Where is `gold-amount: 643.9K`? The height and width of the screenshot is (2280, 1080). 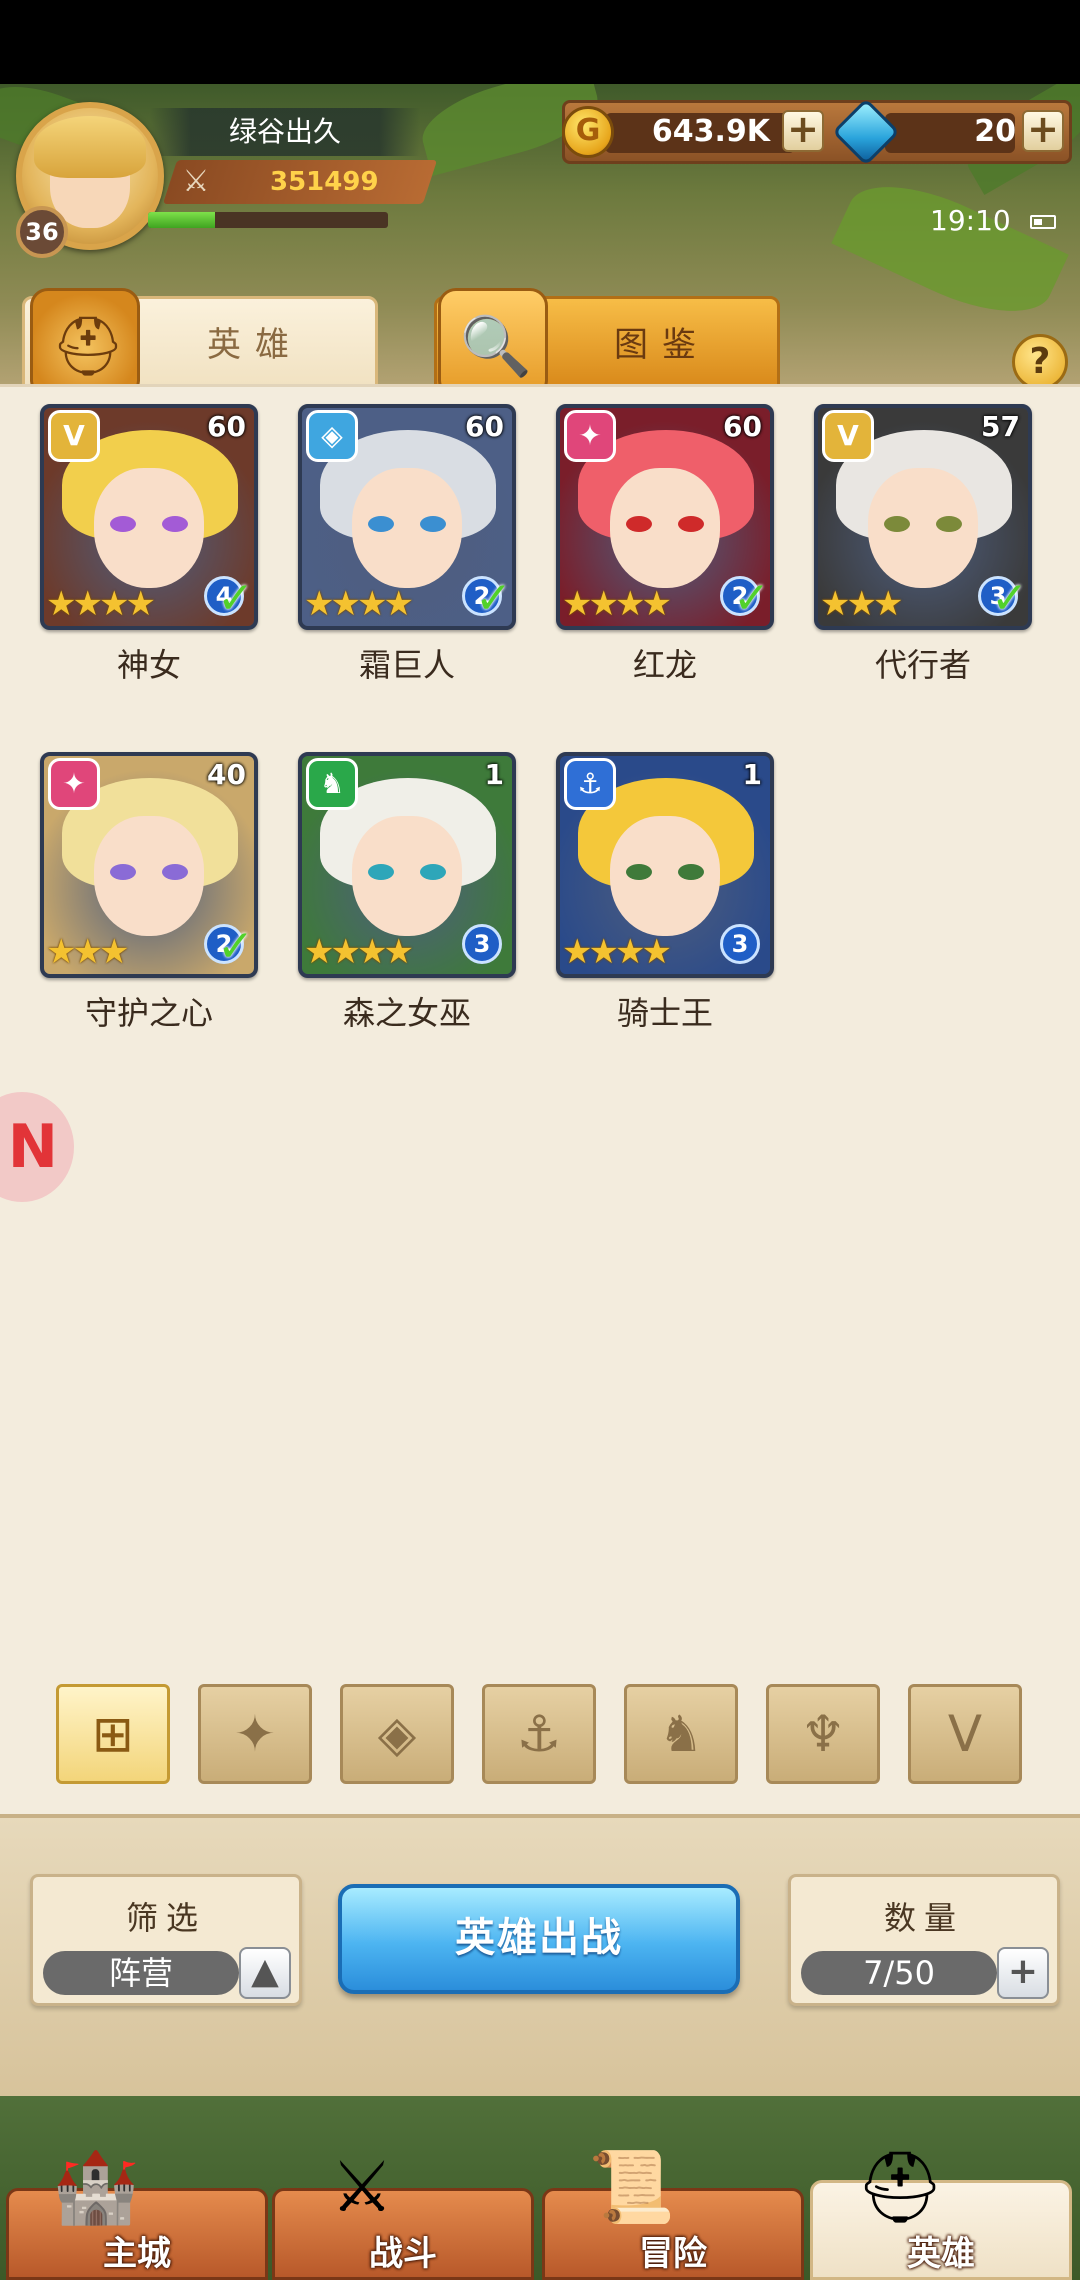 gold-amount: 643.9K is located at coordinates (710, 131).